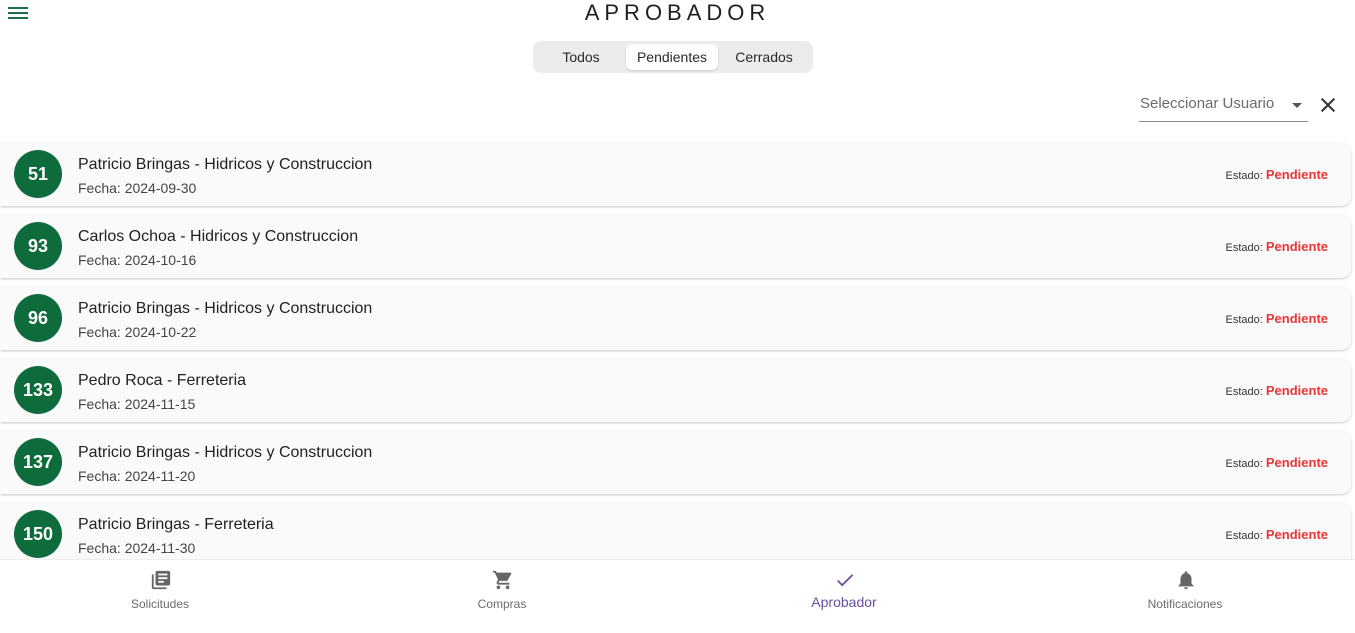 The width and height of the screenshot is (1355, 633). I want to click on bell-icon, so click(1186, 580).